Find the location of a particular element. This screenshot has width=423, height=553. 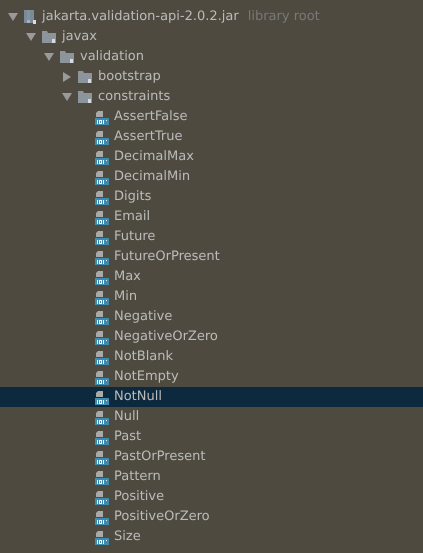

tree-row: Min is located at coordinates (211, 297).